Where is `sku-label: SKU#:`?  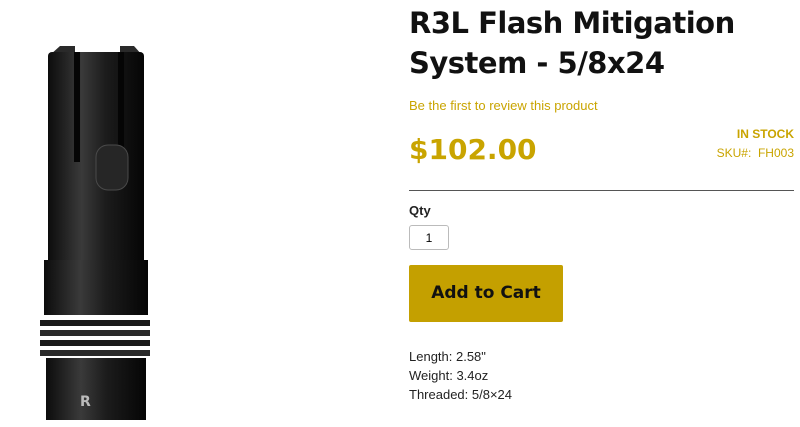
sku-label: SKU#: is located at coordinates (734, 153).